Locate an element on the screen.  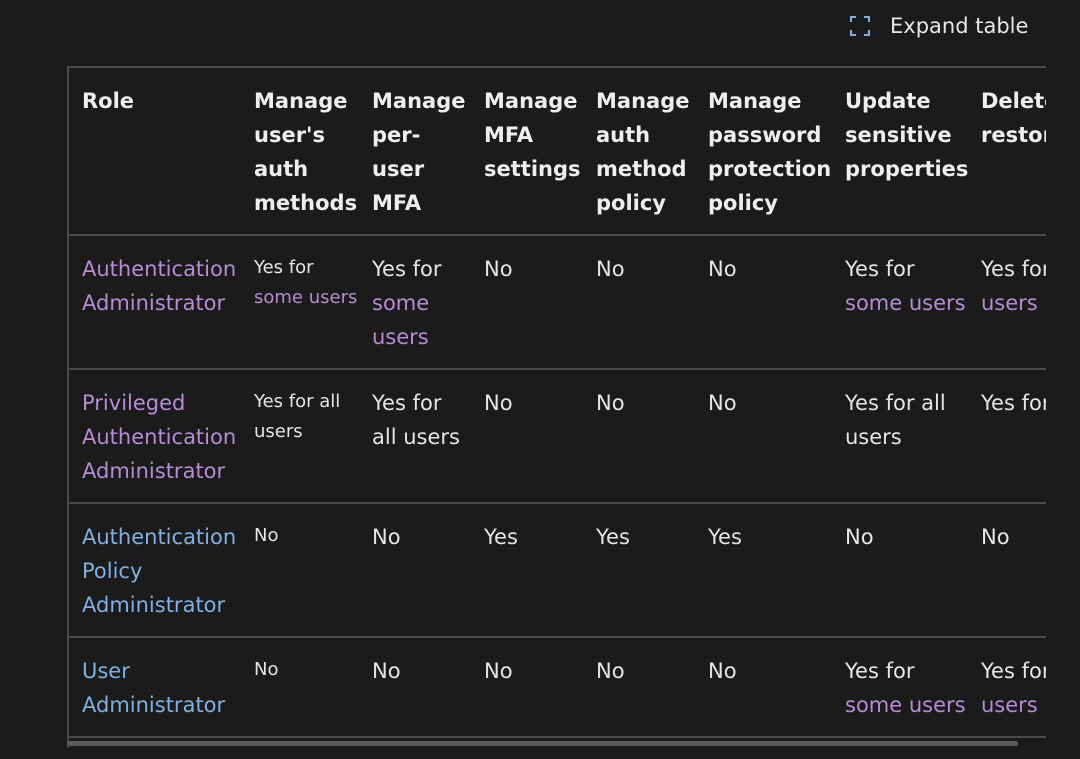
header-update-sensitive-properties: Update sensitive properties is located at coordinates (900, 150).